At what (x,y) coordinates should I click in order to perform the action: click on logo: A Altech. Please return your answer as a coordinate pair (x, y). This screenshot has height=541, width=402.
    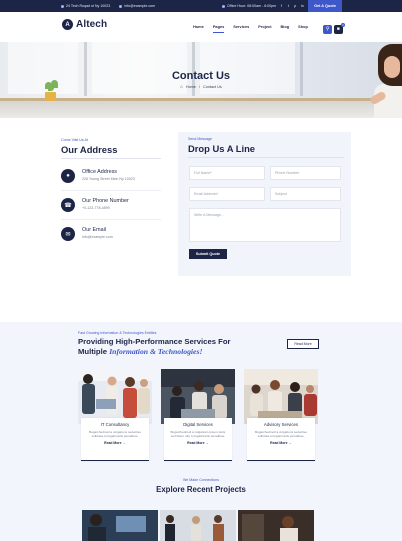
    Looking at the image, I should click on (84, 24).